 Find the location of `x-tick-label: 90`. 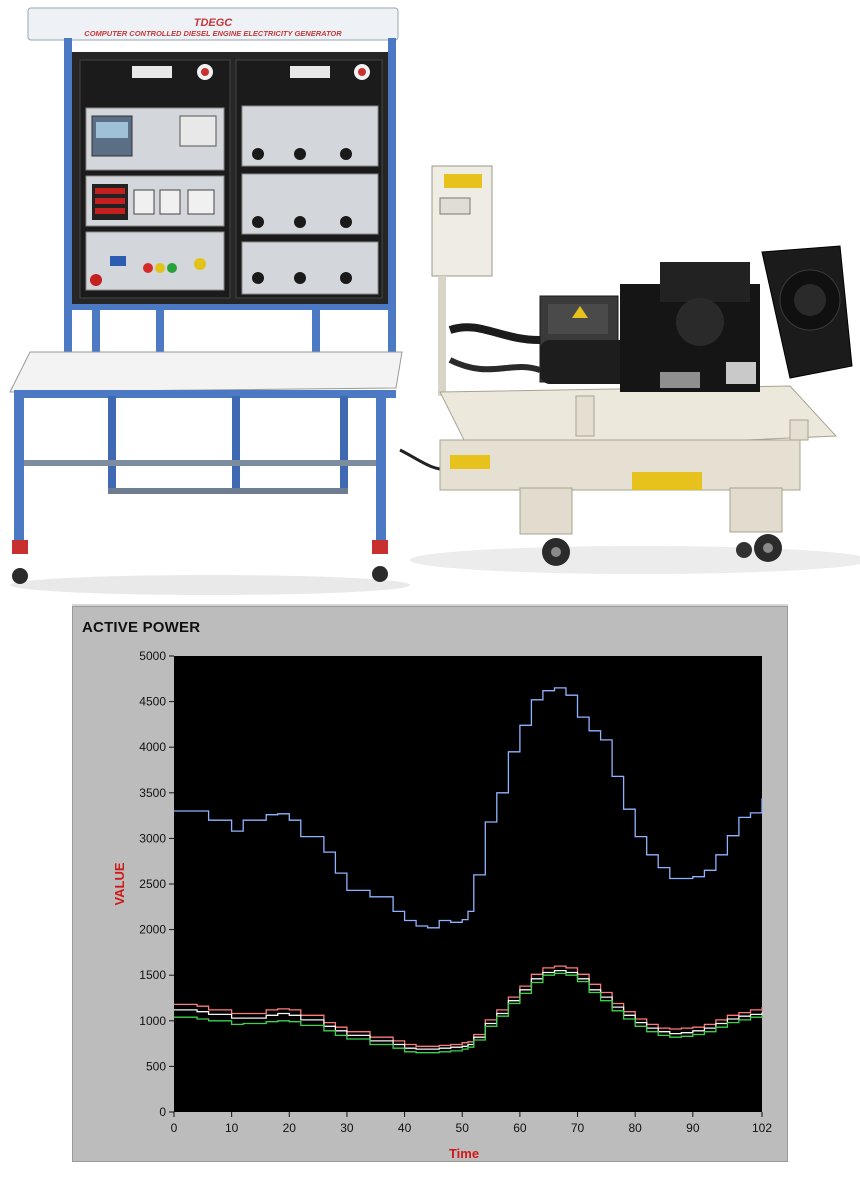

x-tick-label: 90 is located at coordinates (693, 1128).